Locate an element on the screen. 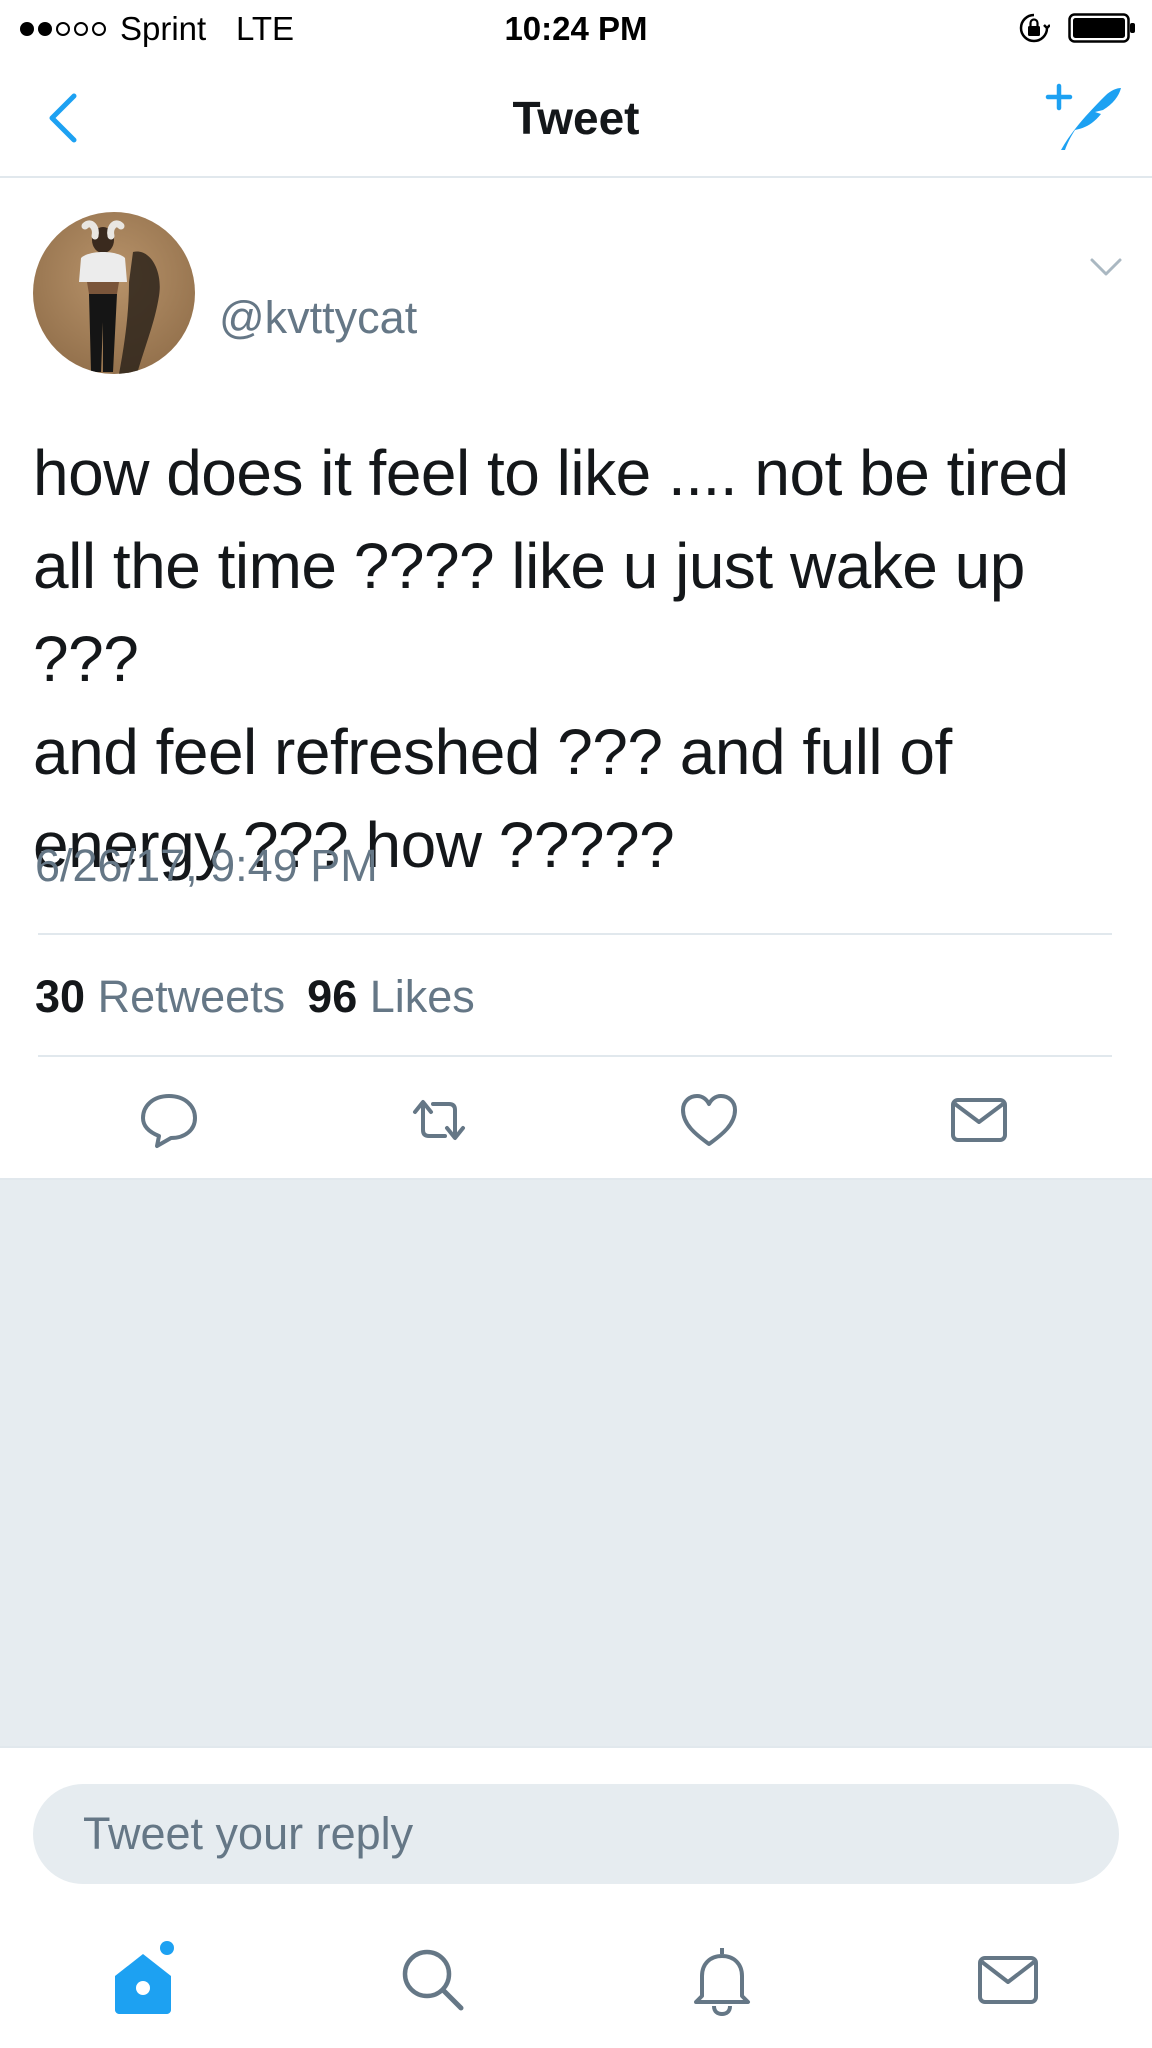 This screenshot has width=1152, height=2048. status-bar: Sprint LTE 10:24 PM is located at coordinates (576, 29).